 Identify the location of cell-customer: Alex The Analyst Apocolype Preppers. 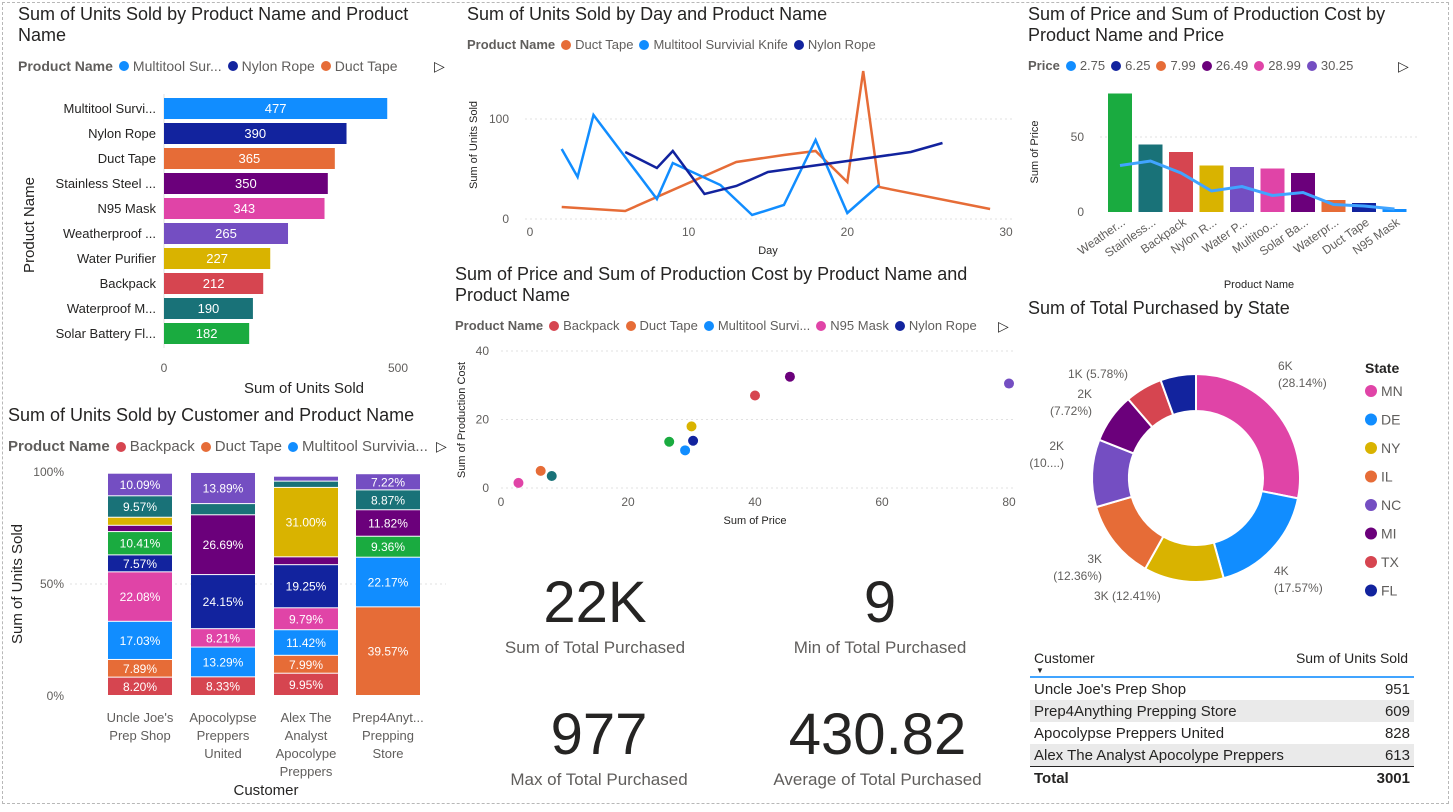
(1159, 755).